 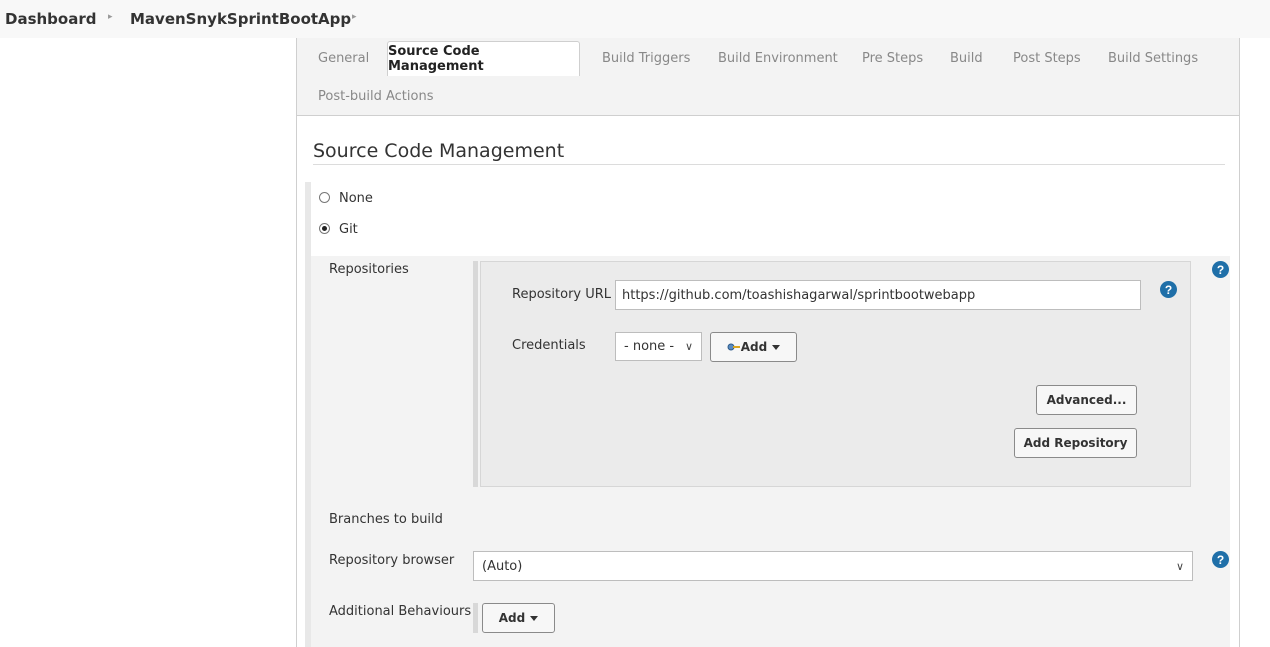 What do you see at coordinates (324, 197) in the screenshot?
I see `scm-none-radio` at bounding box center [324, 197].